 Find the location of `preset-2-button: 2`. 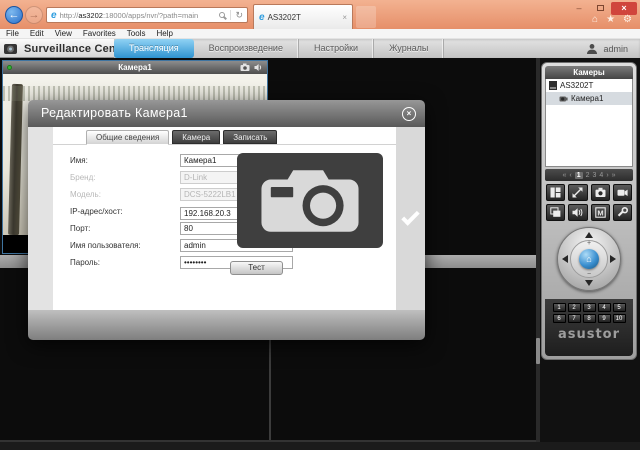

preset-2-button: 2 is located at coordinates (574, 307).